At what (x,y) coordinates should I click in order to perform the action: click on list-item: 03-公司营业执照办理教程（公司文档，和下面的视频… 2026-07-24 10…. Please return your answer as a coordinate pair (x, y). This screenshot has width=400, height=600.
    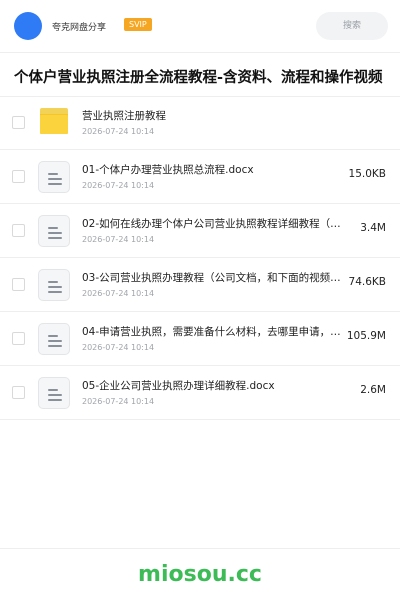
    Looking at the image, I should click on (200, 285).